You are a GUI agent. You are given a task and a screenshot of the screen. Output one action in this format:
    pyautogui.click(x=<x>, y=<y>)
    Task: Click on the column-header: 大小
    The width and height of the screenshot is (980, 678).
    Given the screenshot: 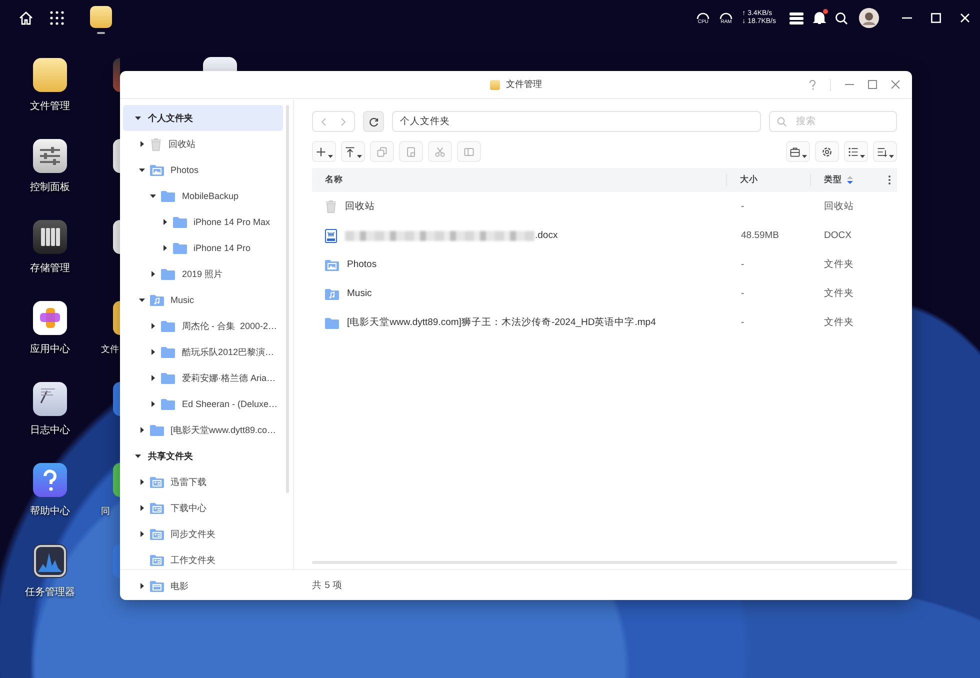 What is the action you would take?
    pyautogui.click(x=749, y=180)
    